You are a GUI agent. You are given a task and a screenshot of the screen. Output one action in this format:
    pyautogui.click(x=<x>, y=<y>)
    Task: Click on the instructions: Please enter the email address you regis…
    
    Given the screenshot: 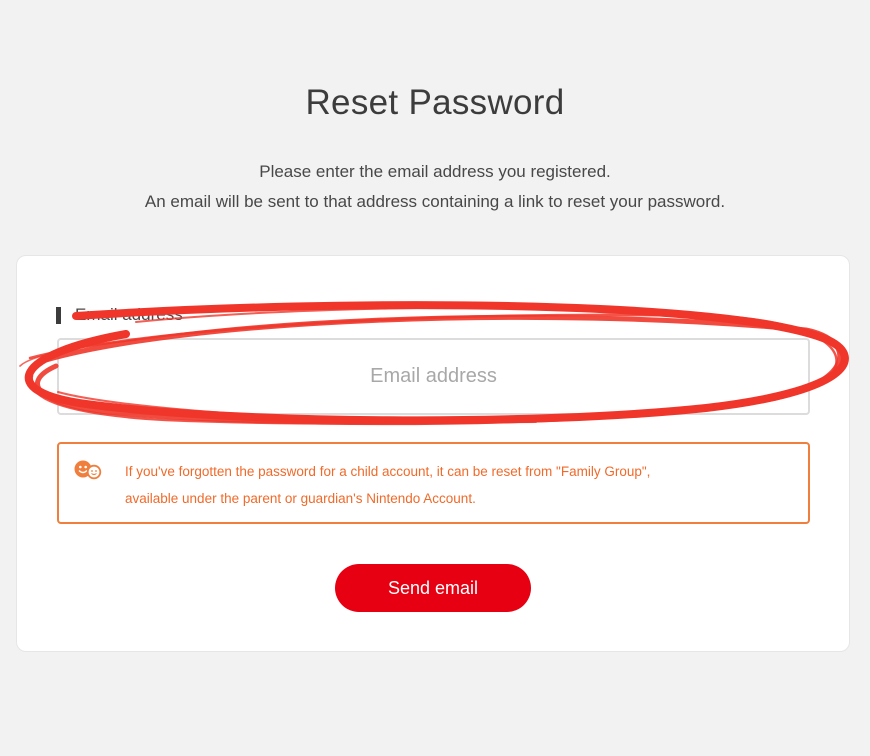 What is the action you would take?
    pyautogui.click(x=435, y=187)
    